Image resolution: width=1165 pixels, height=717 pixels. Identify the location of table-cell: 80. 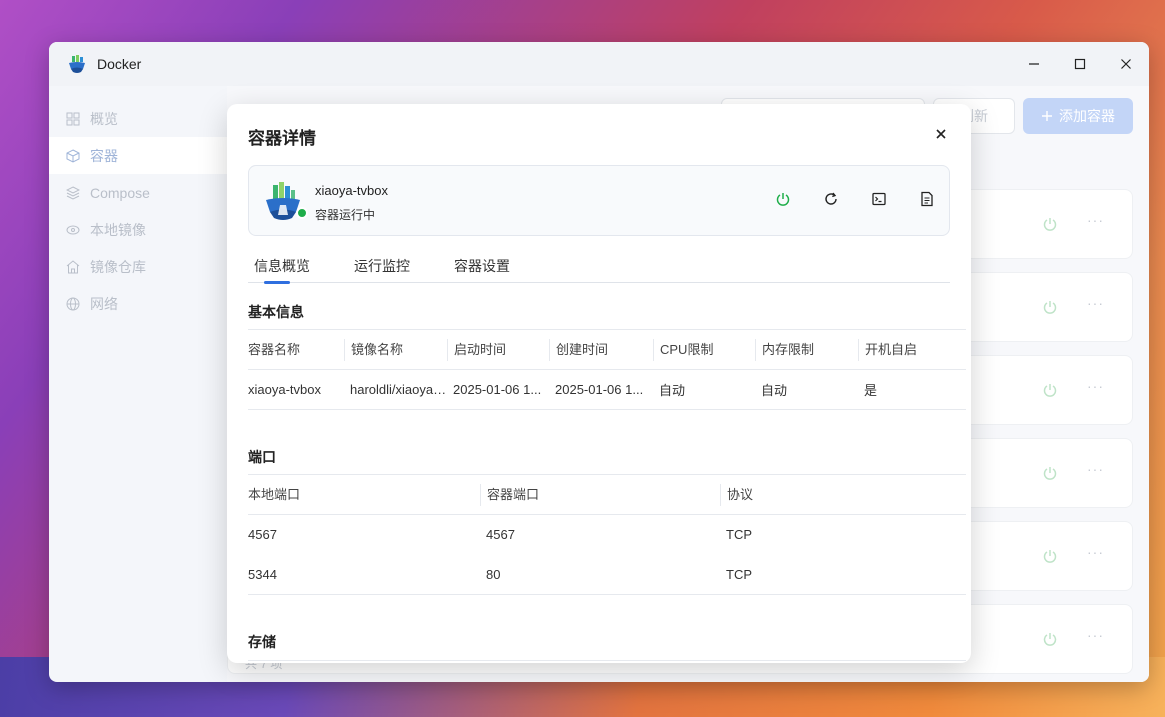
(493, 574).